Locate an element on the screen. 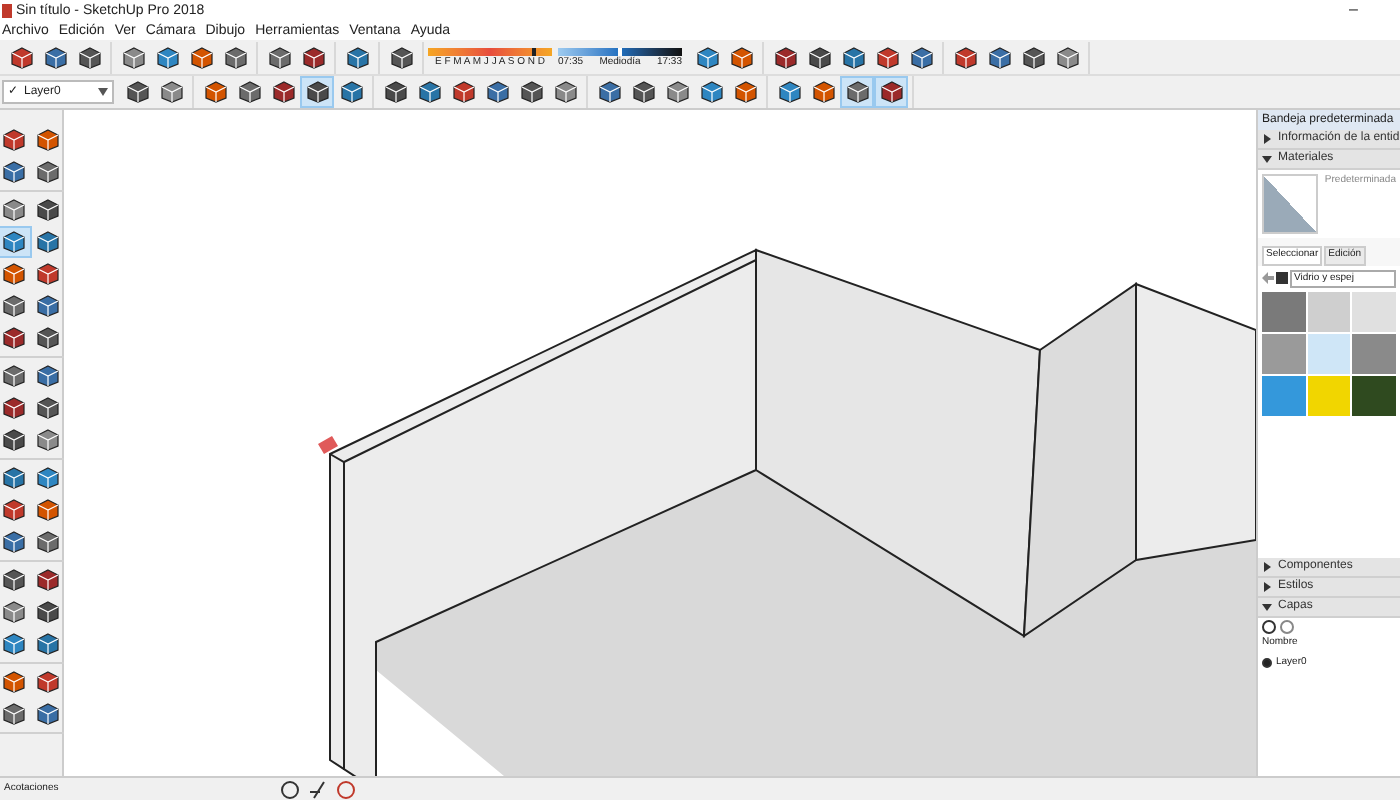 The image size is (1400, 800). minimize-button: – is located at coordinates (1353, 10).